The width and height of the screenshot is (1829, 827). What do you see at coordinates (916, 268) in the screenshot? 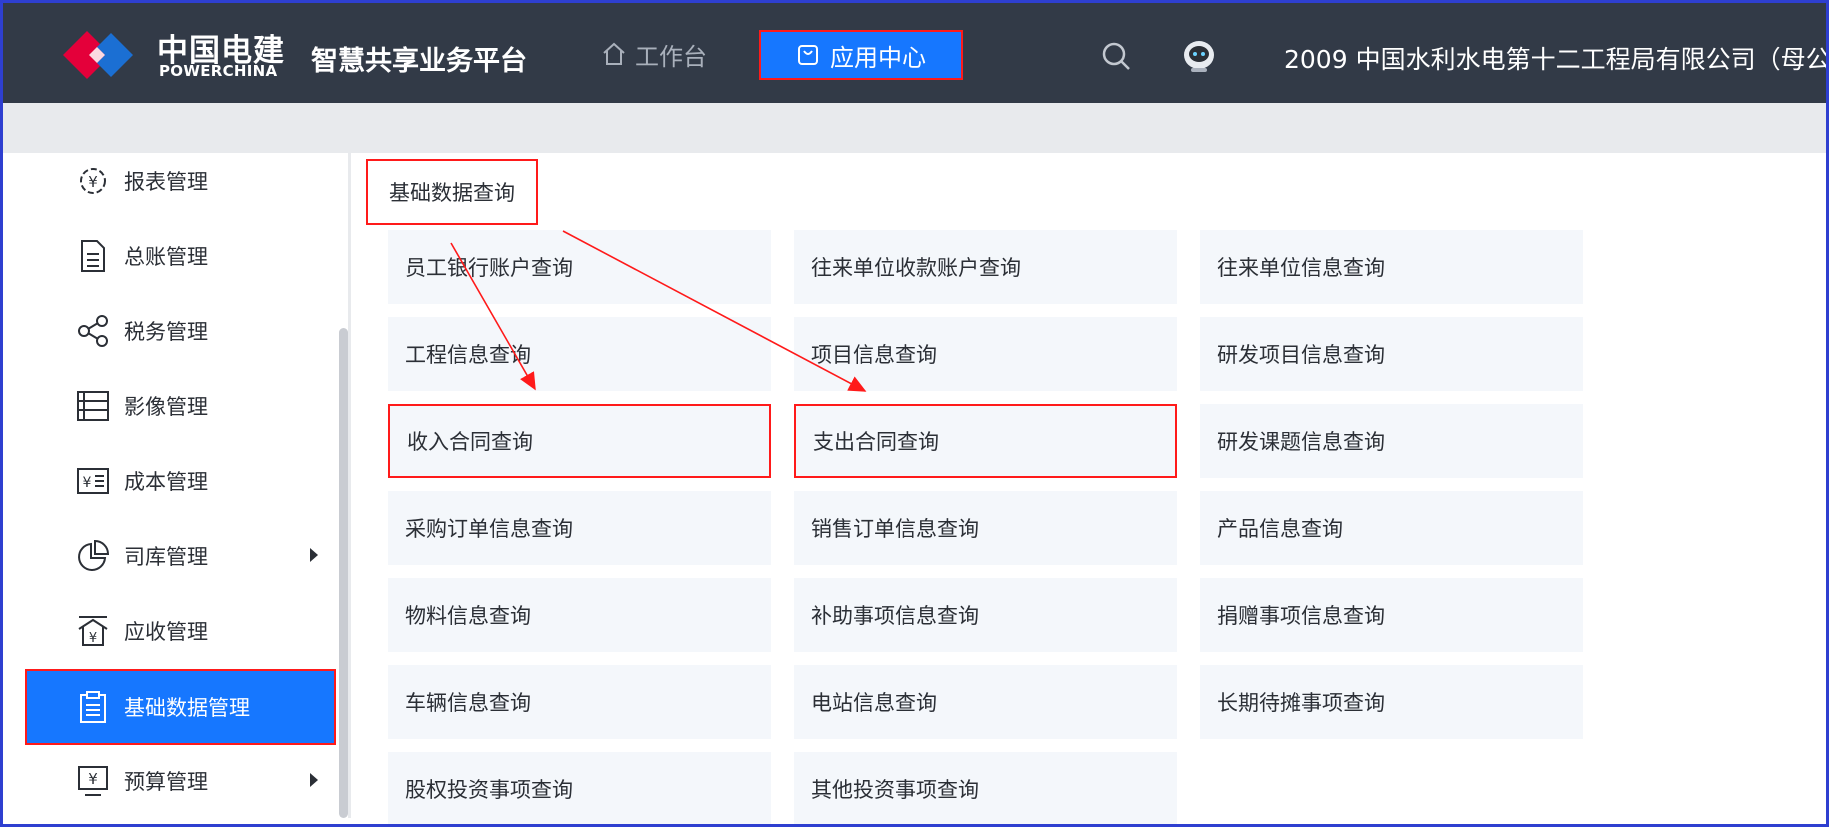
I see `query-card-label: 往来单位收款账户查询` at bounding box center [916, 268].